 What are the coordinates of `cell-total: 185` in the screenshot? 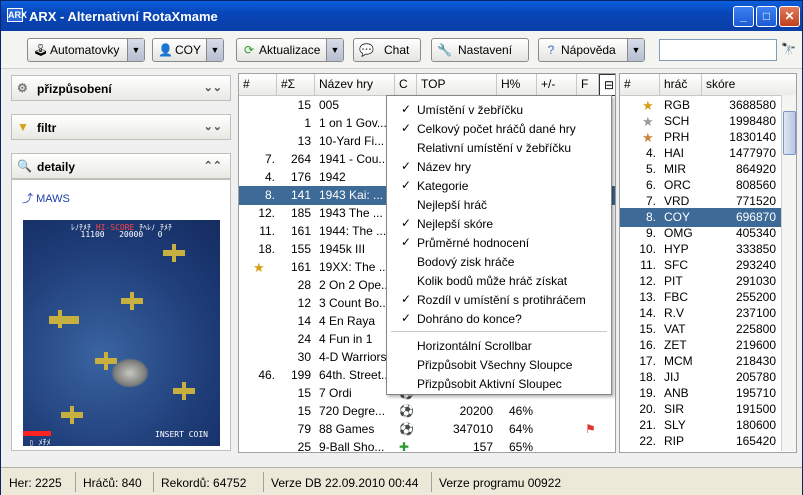 It's located at (300, 213).